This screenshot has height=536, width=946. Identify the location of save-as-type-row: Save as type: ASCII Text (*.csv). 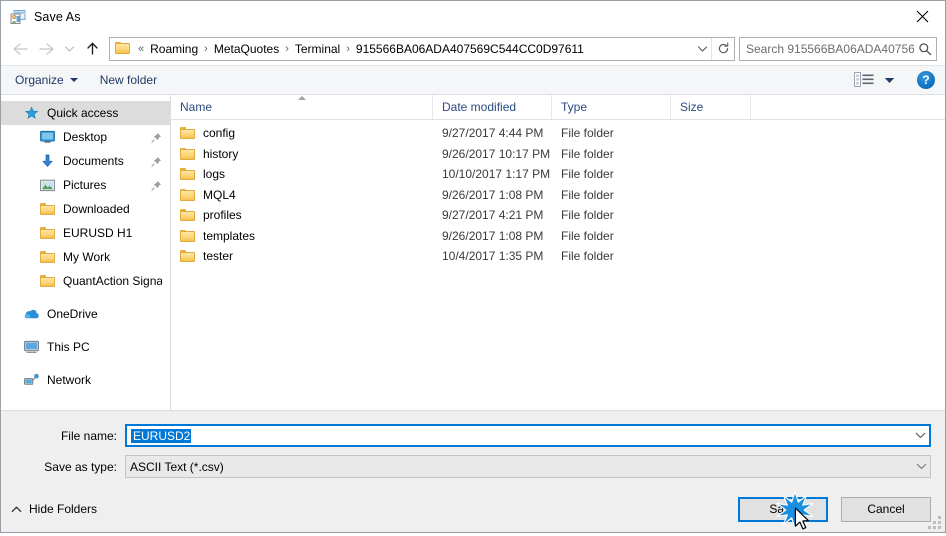
(473, 466).